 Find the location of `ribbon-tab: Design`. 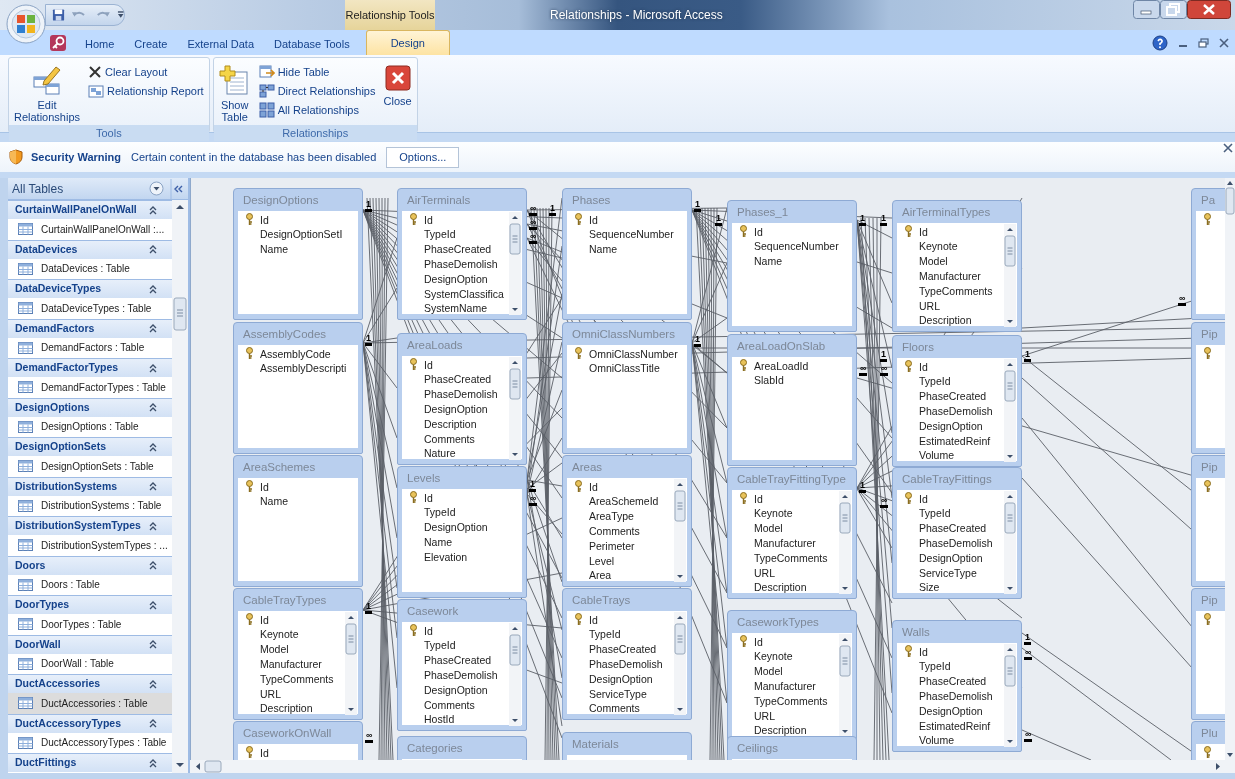

ribbon-tab: Design is located at coordinates (407, 42).